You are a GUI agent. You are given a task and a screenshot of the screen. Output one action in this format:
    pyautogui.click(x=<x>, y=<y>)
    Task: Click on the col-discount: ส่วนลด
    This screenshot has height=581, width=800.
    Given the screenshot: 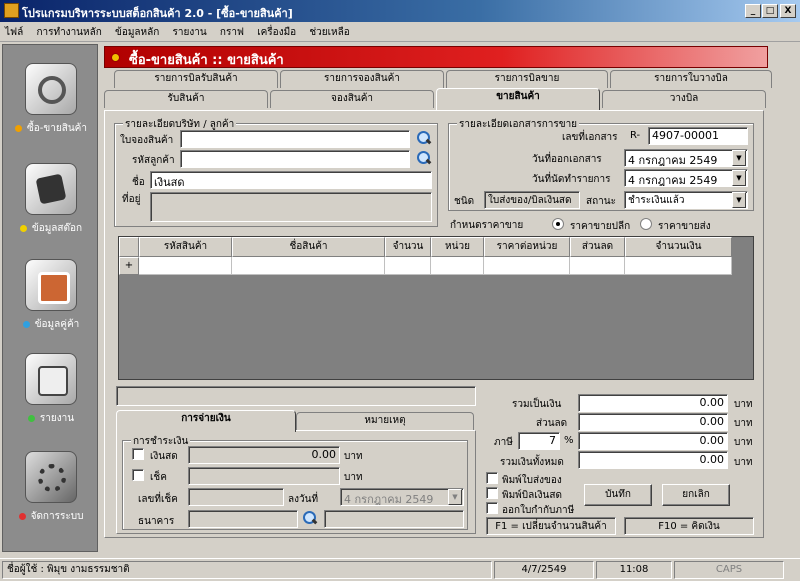 What is the action you would take?
    pyautogui.click(x=597, y=247)
    